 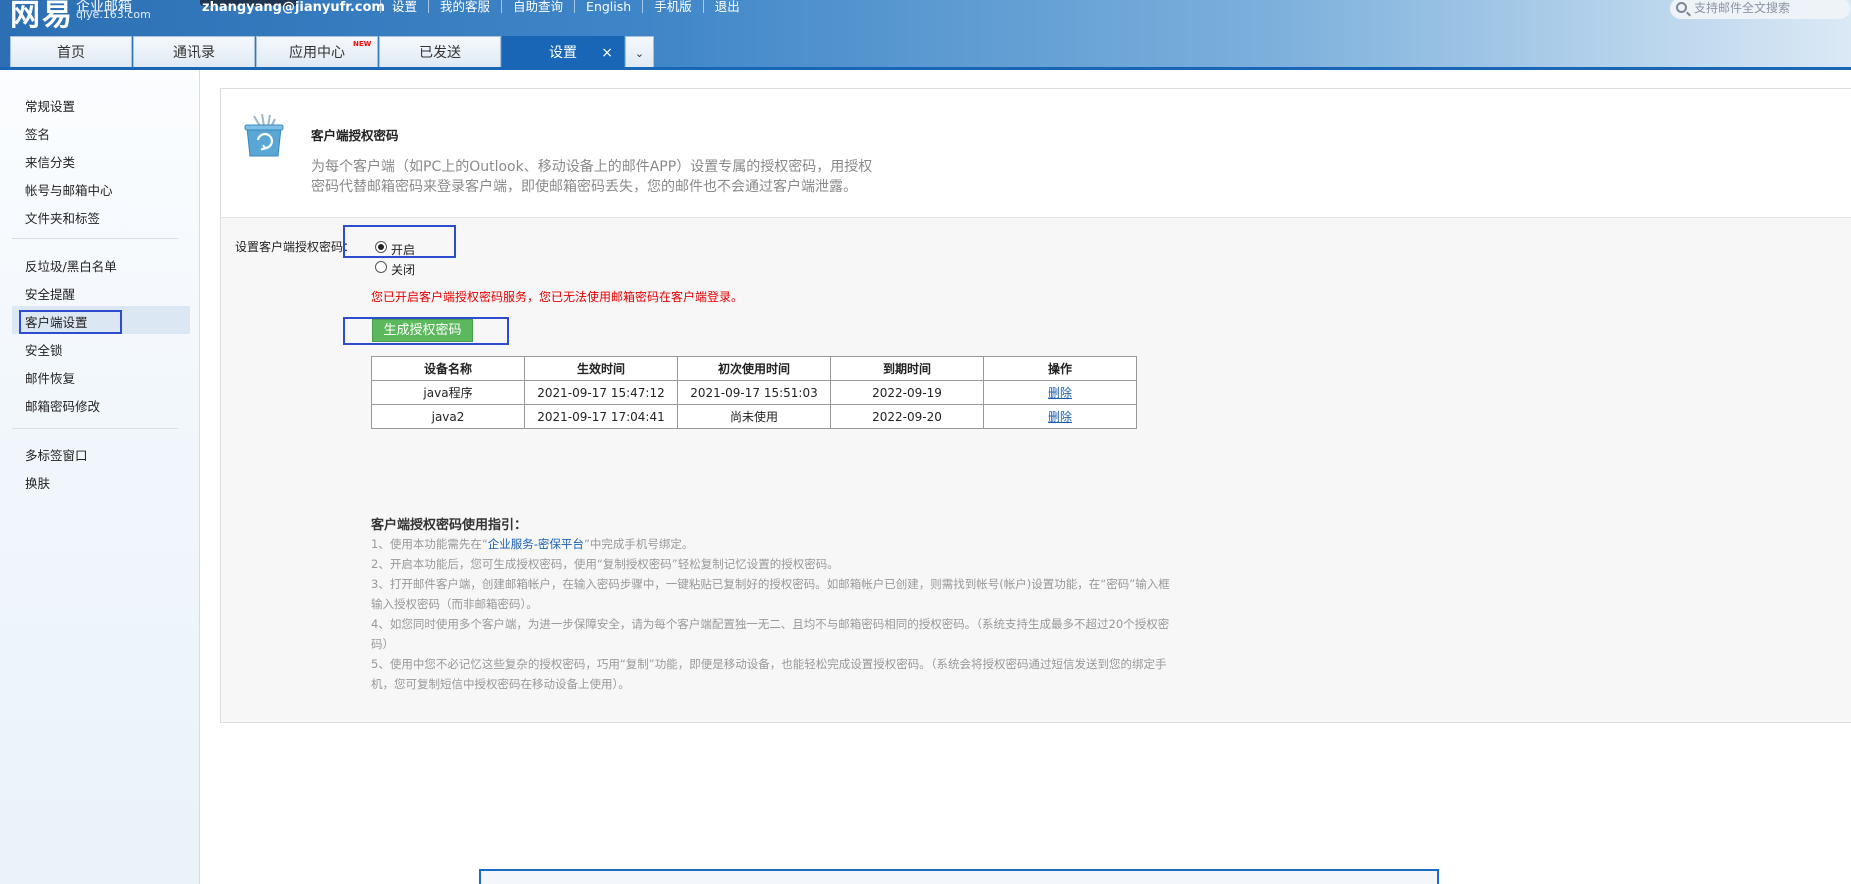 I want to click on sidebar-item-password-change: 邮箱密码修改, so click(x=62, y=405).